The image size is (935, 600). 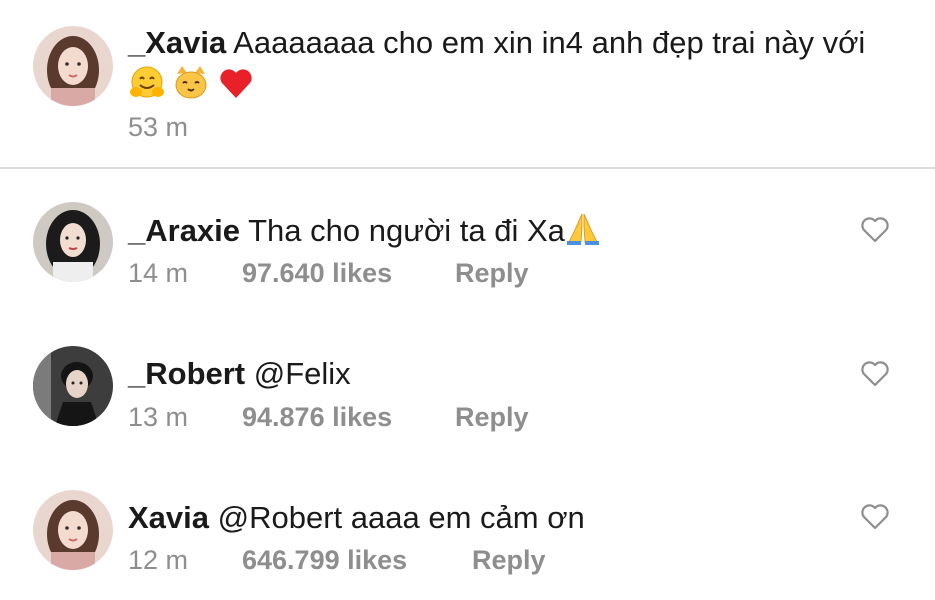 What do you see at coordinates (583, 229) in the screenshot?
I see `folded-hands-icon` at bounding box center [583, 229].